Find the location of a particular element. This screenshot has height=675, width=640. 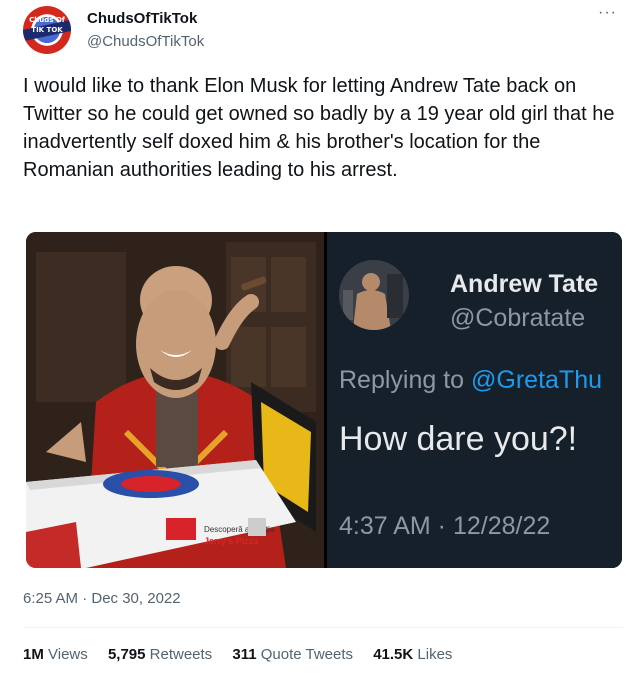

pizza-brand: Jerry's Pizza is located at coordinates (231, 541).